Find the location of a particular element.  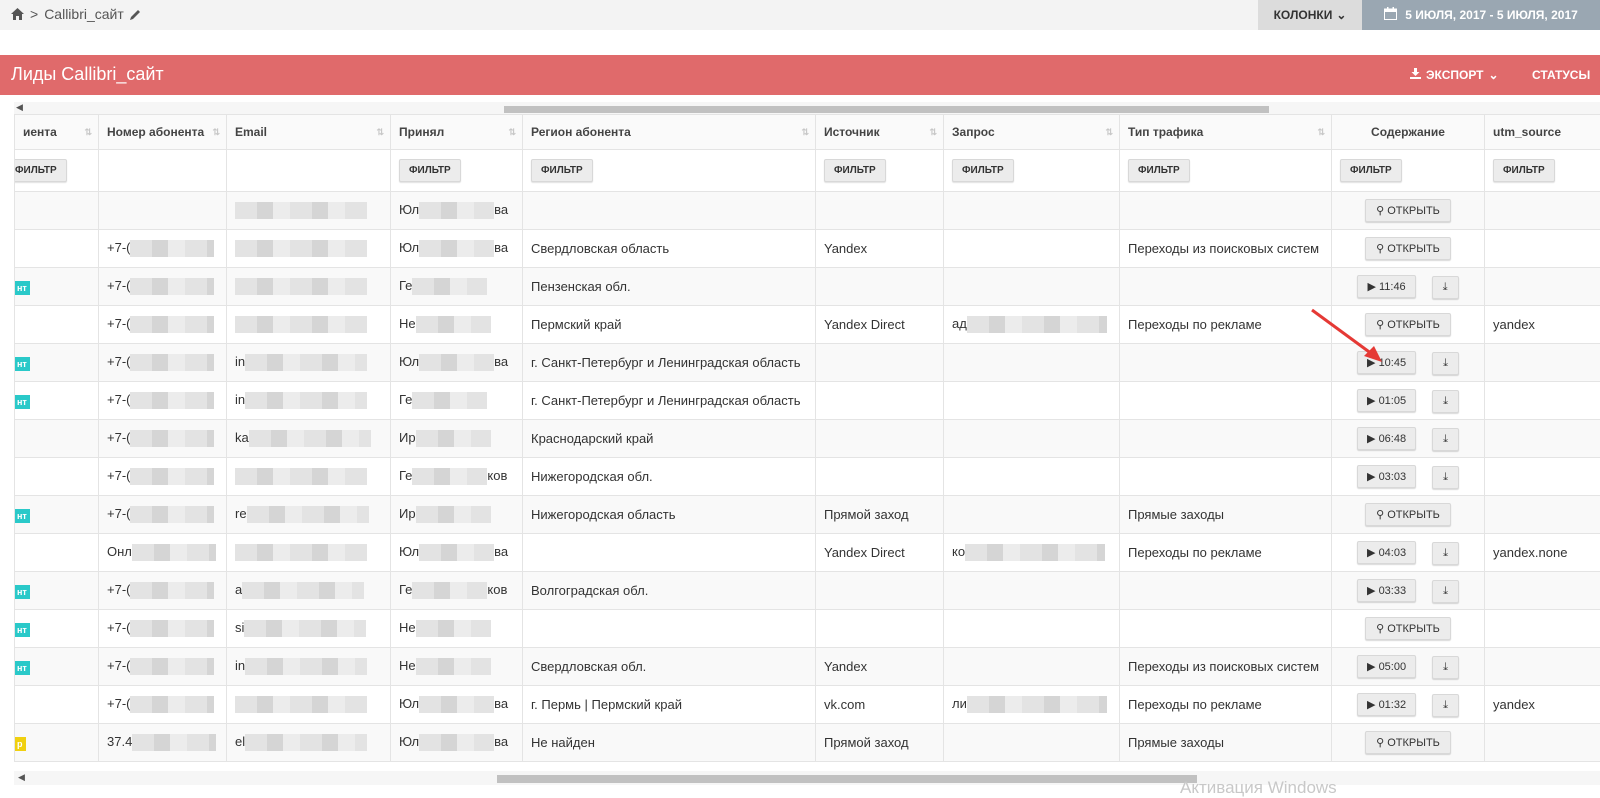

traffic-type: Переходы из поисковых систем is located at coordinates (1223, 248).